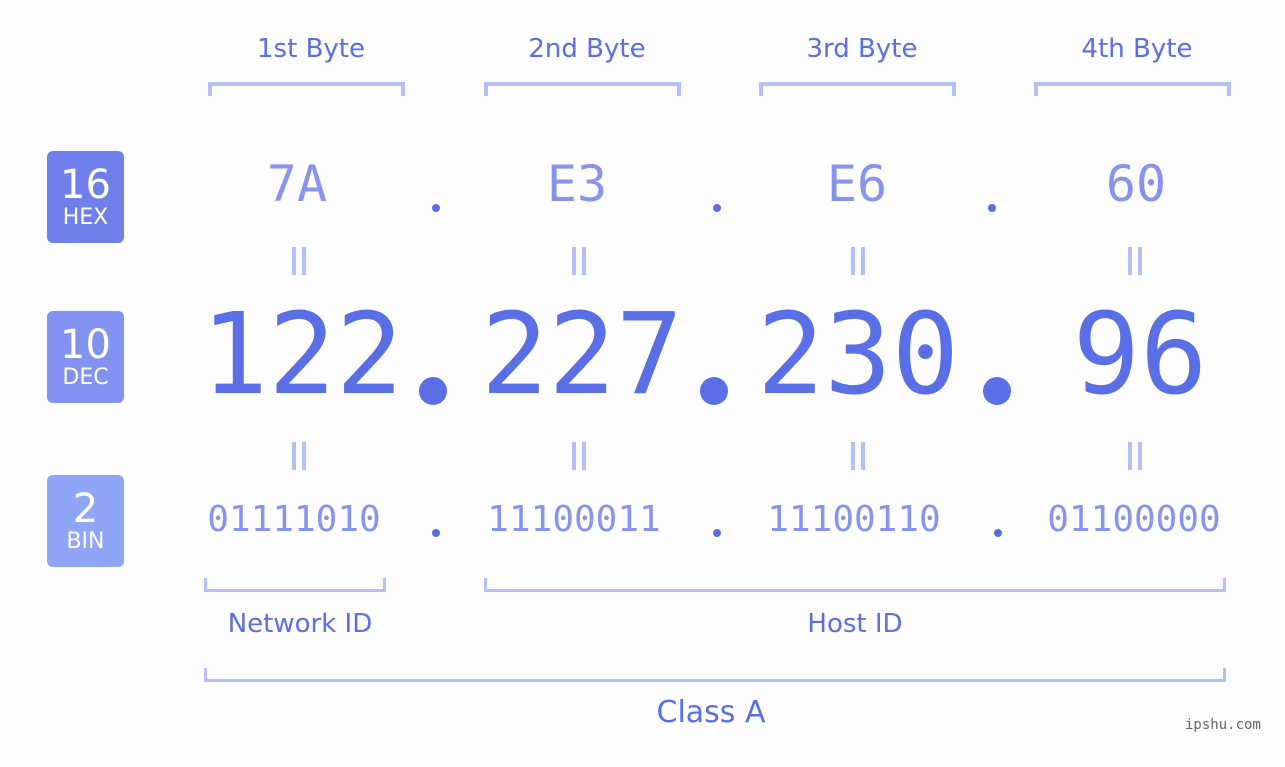 The height and width of the screenshot is (767, 1285). What do you see at coordinates (854, 519) in the screenshot?
I see `bin-value-3: 11100110` at bounding box center [854, 519].